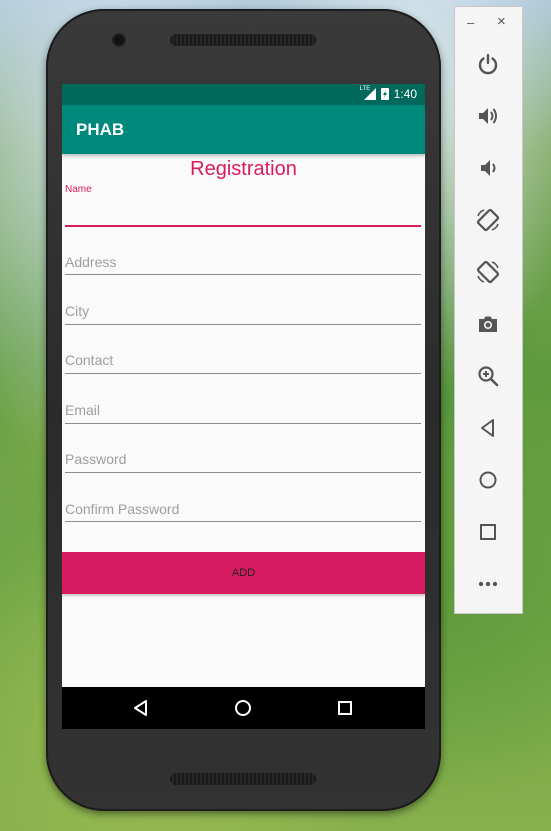  I want to click on navigation-bar, so click(243, 708).